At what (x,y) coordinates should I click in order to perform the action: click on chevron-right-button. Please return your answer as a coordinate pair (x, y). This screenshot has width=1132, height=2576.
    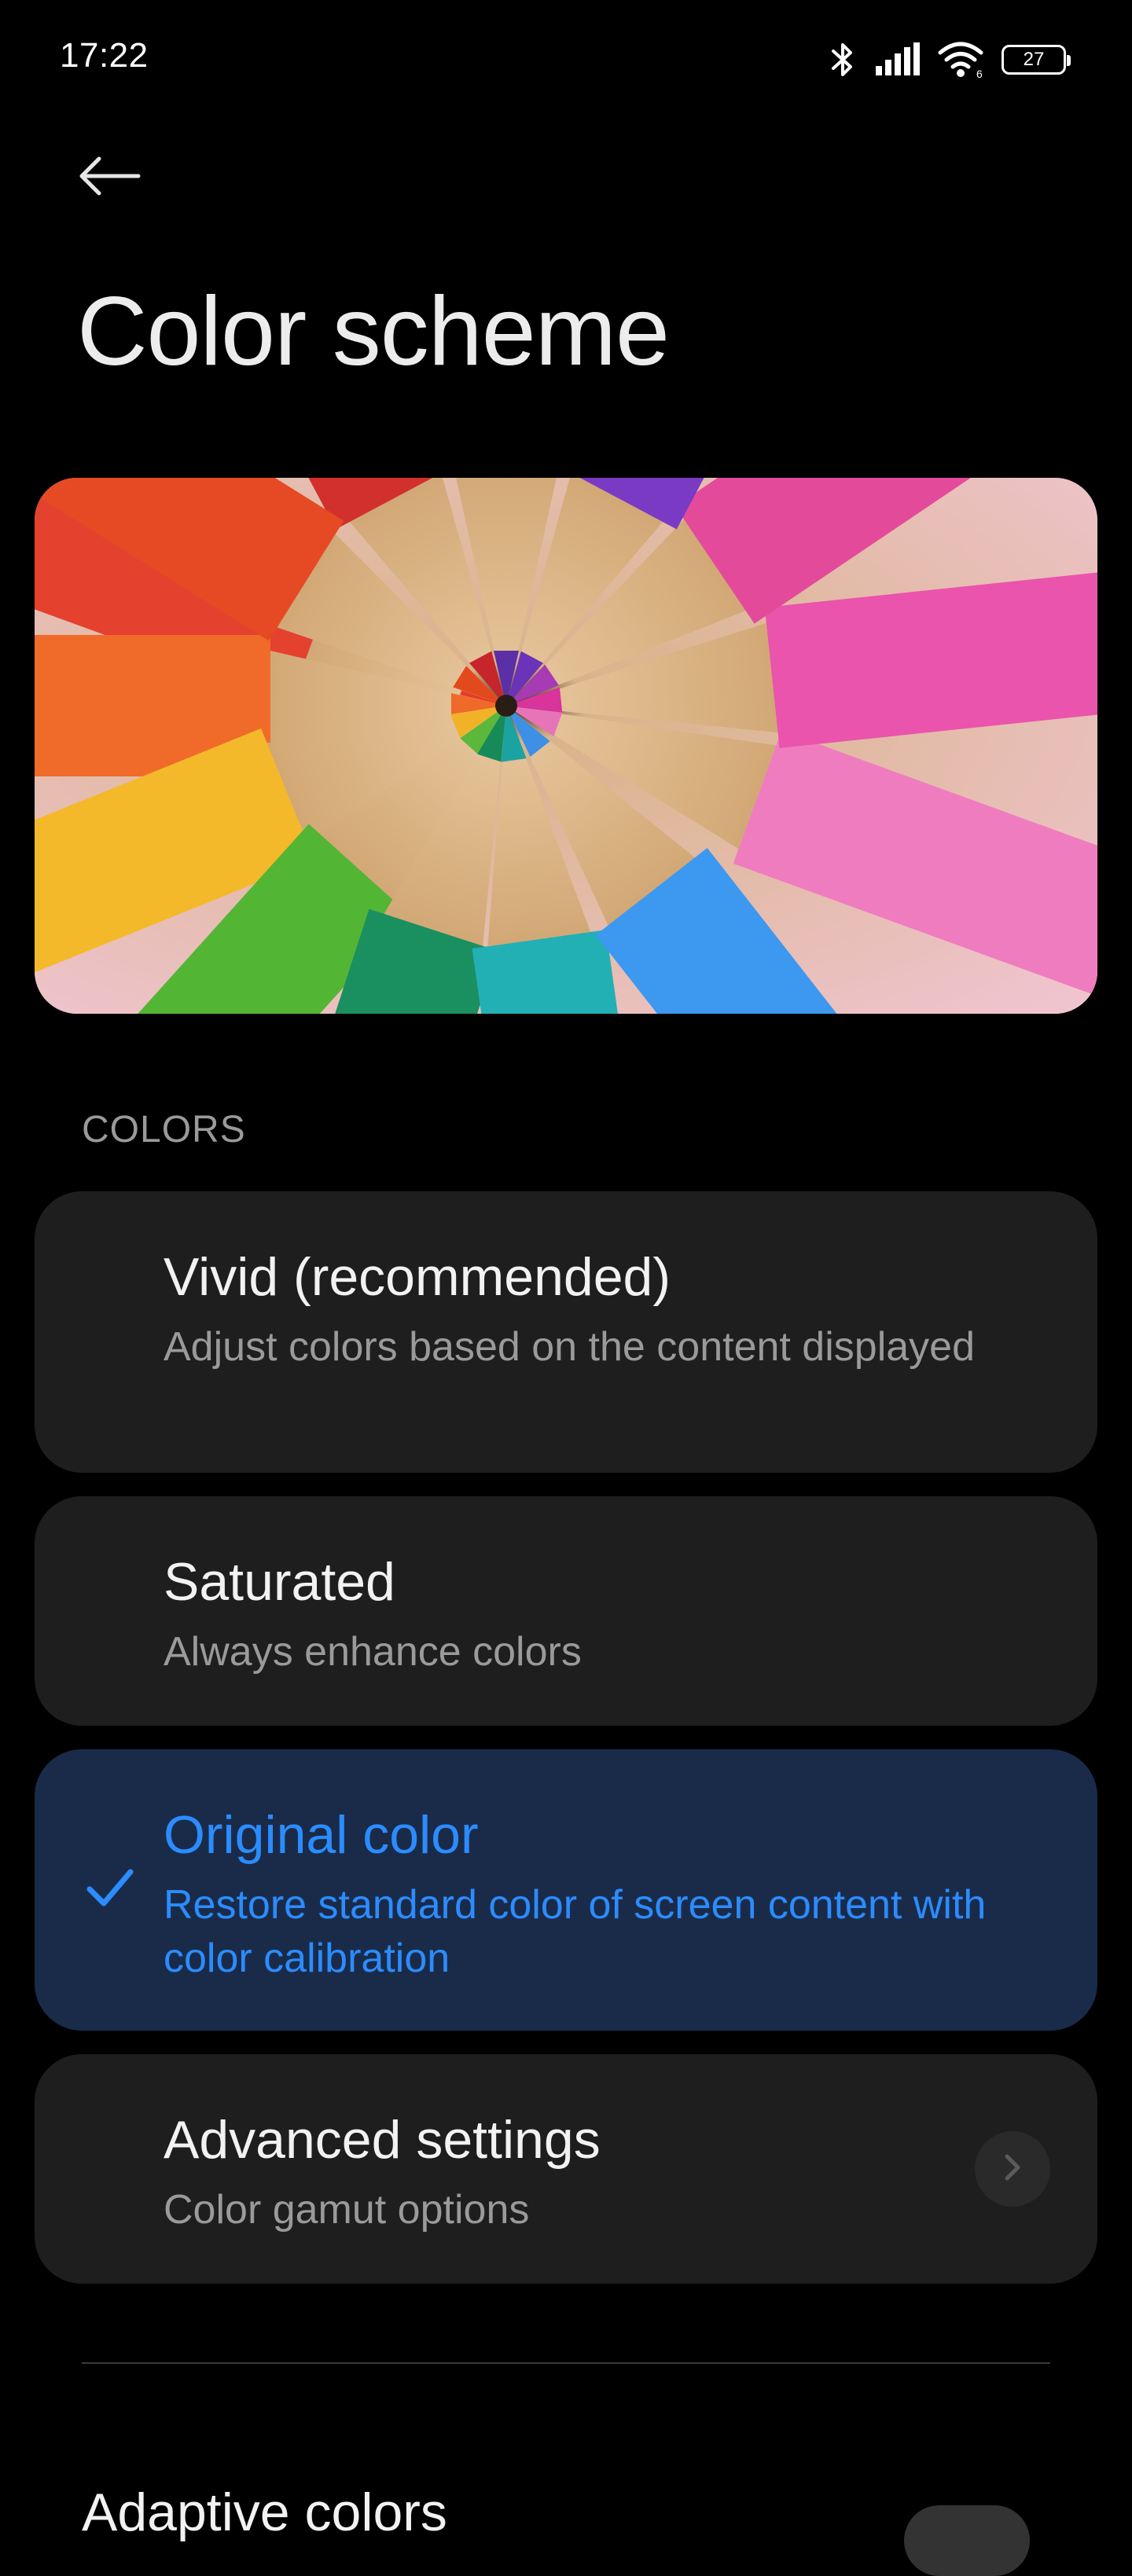
    Looking at the image, I should click on (1012, 2169).